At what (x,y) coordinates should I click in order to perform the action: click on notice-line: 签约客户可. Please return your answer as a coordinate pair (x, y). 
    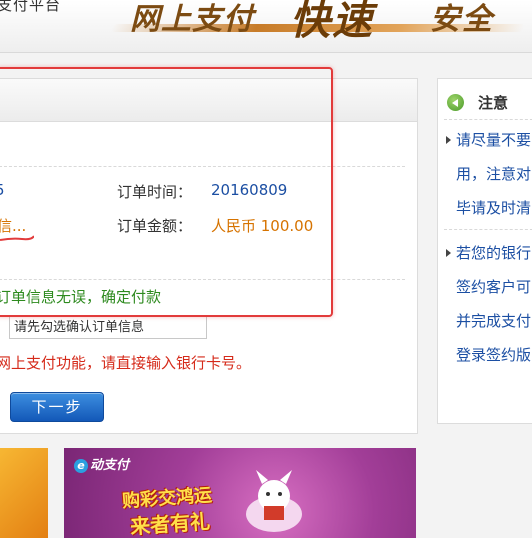
    Looking at the image, I should click on (494, 287).